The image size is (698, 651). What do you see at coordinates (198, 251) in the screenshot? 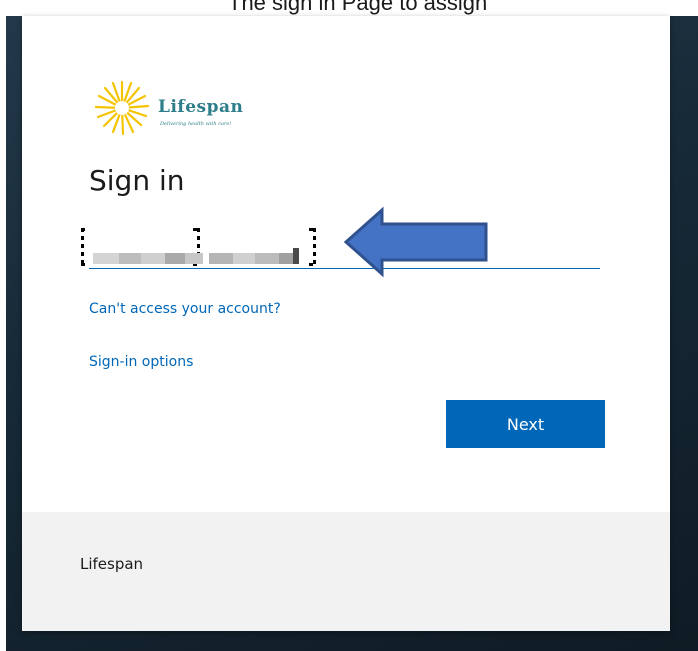
I see `email-value-redacted` at bounding box center [198, 251].